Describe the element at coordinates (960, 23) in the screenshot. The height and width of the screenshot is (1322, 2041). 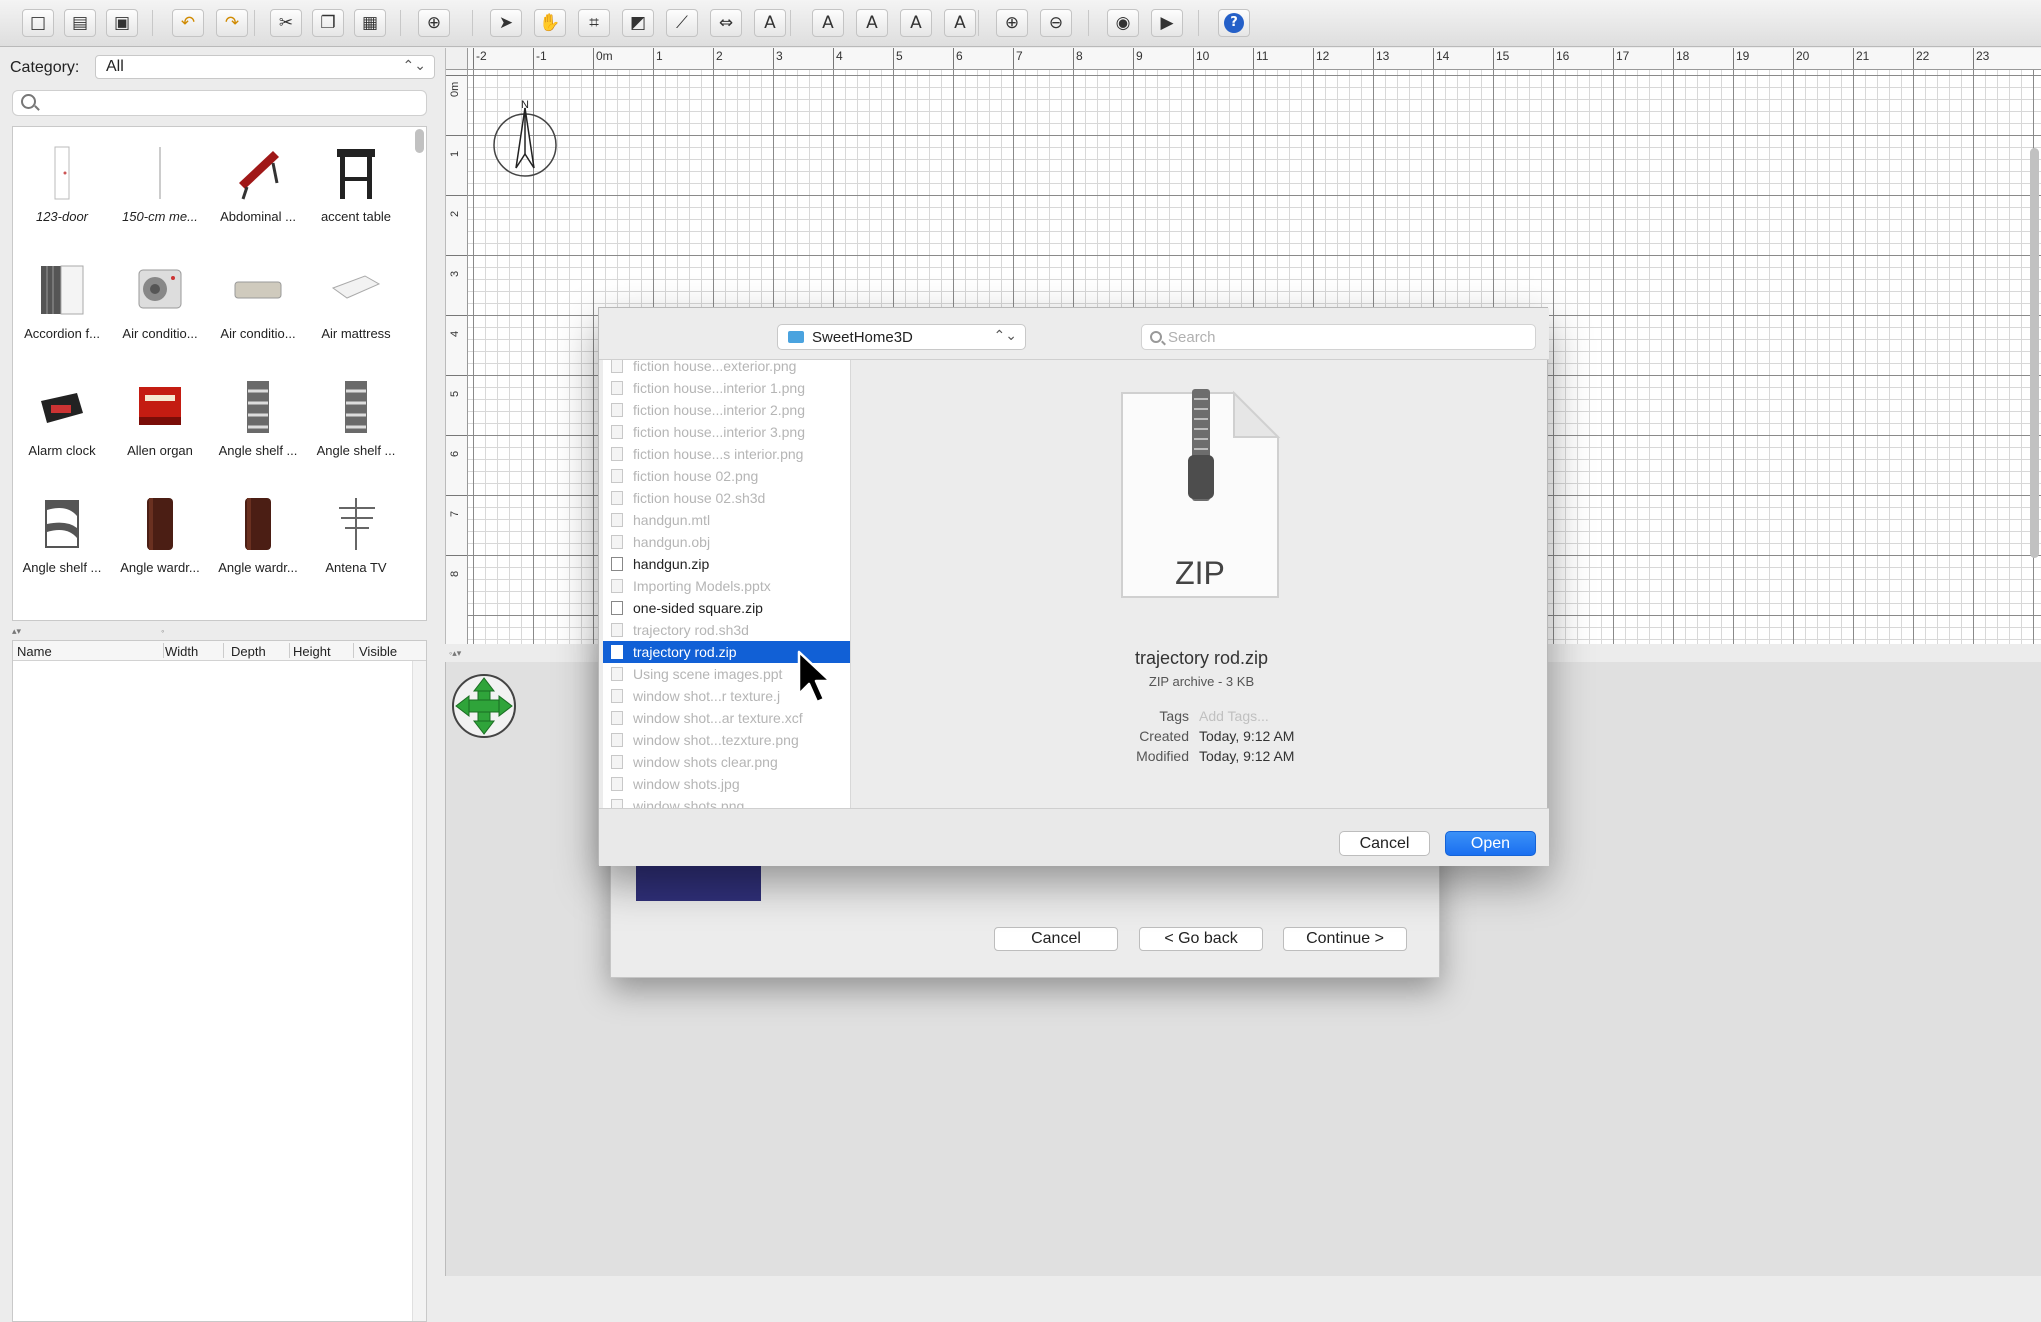
I see `italic-text-button: A` at that location.